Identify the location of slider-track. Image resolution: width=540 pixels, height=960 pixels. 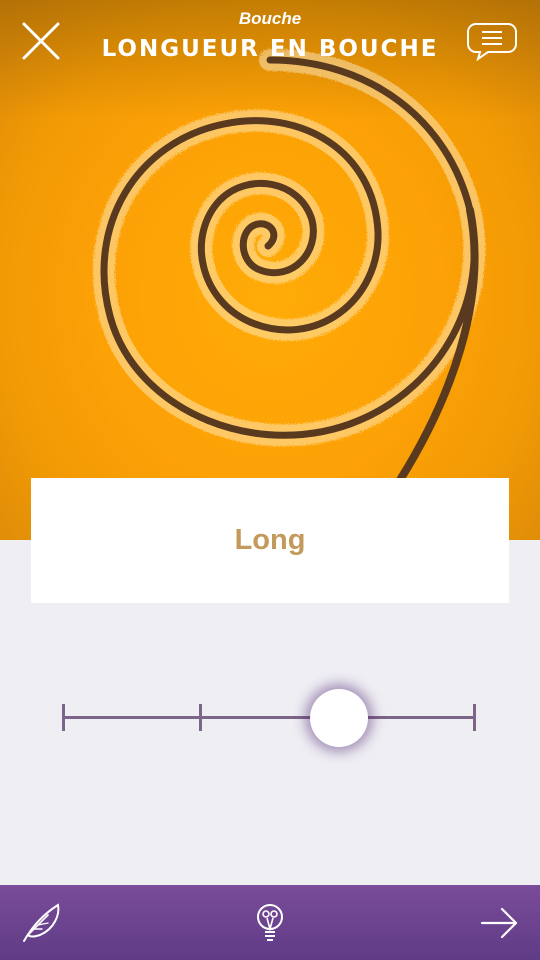
(269, 717).